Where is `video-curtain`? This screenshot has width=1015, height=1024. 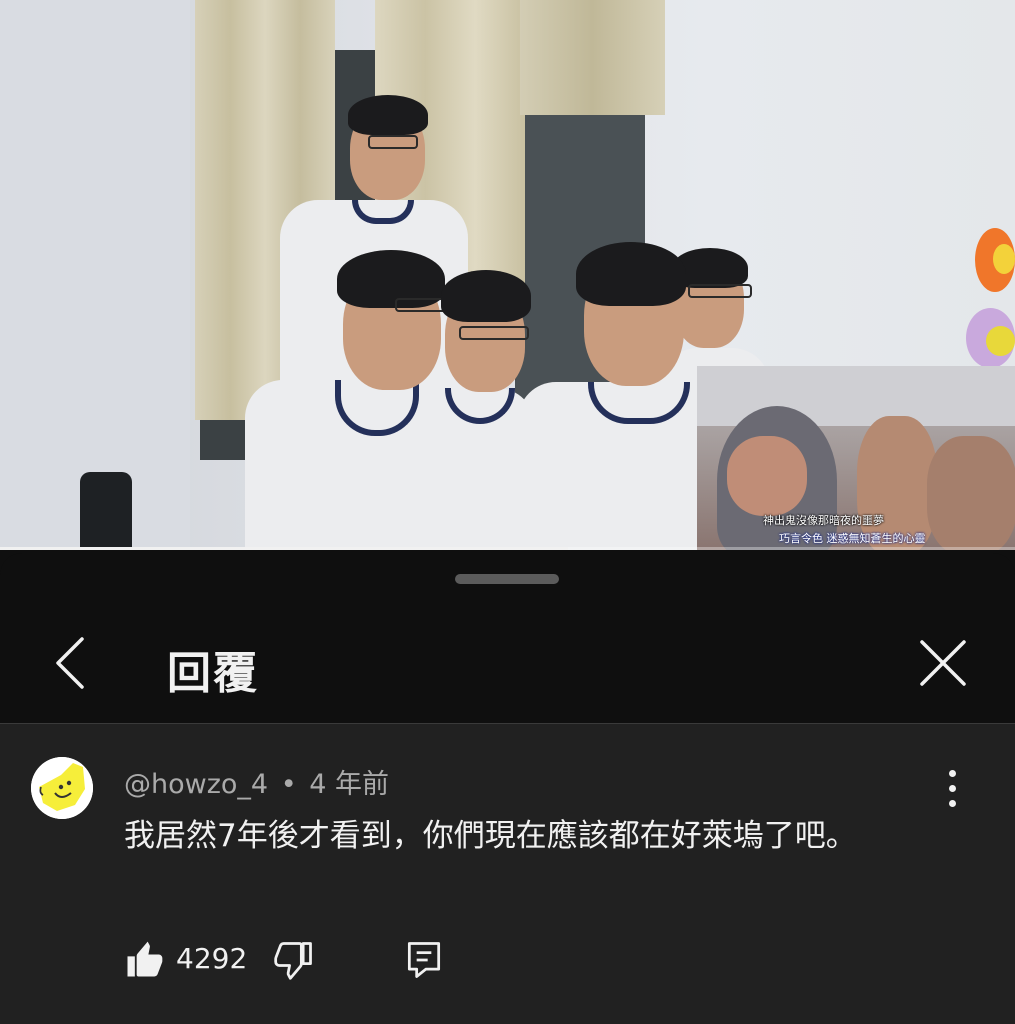
video-curtain is located at coordinates (592, 57).